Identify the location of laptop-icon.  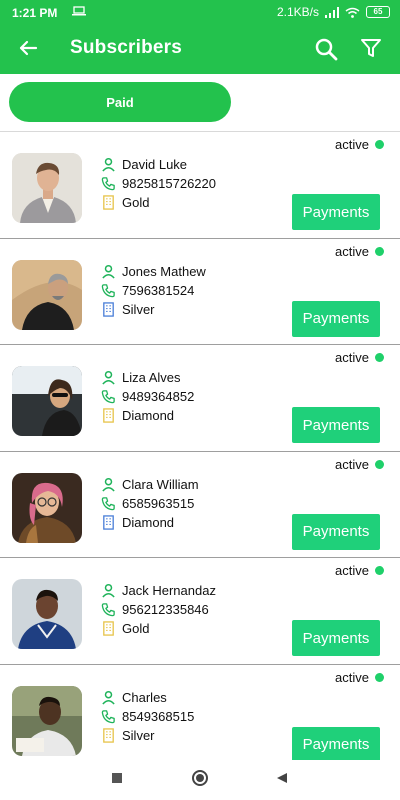
(79, 11).